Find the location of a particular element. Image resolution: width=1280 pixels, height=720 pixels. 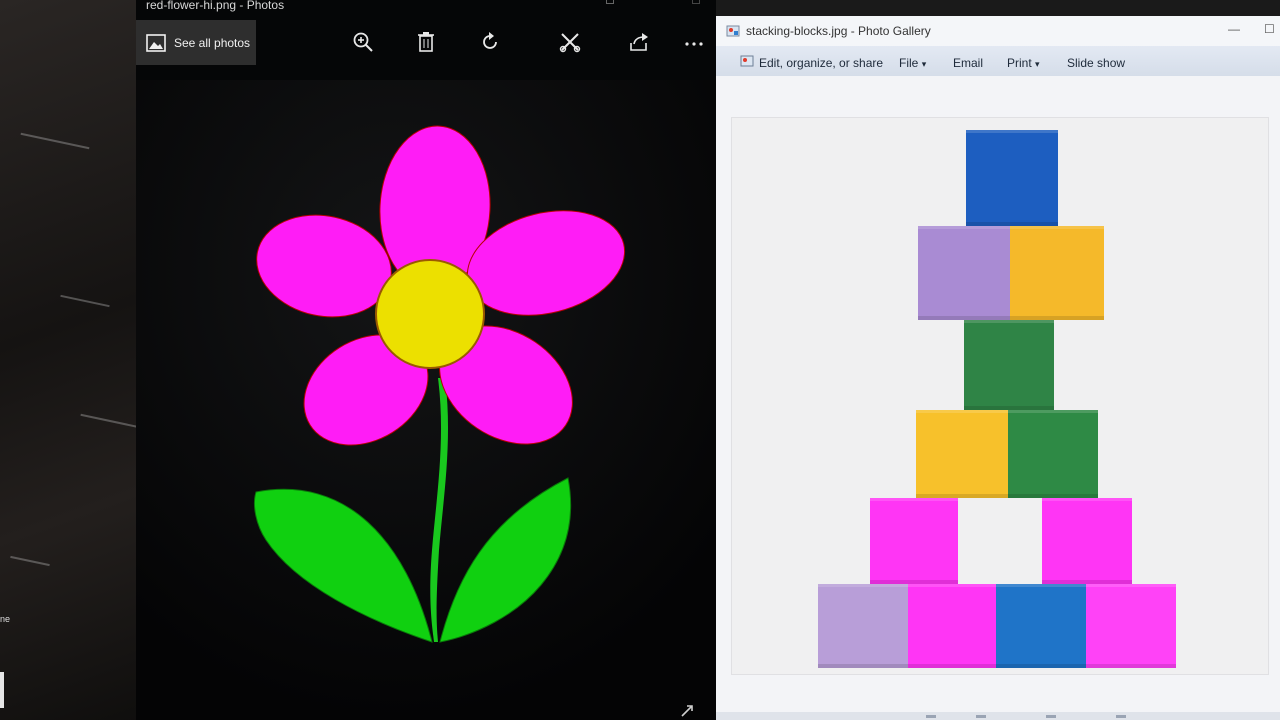

gallery-minimize-button: — is located at coordinates (1234, 29).